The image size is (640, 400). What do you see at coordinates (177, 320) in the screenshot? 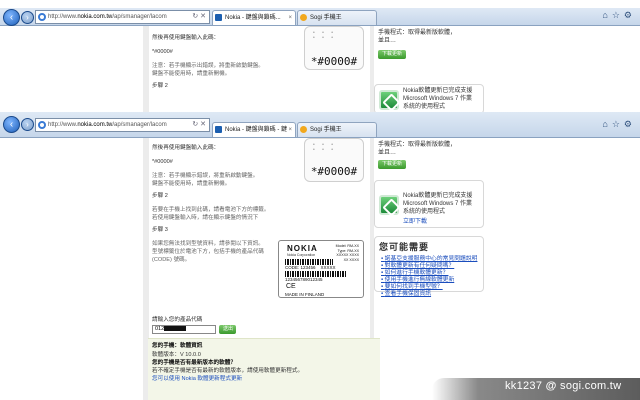
I see `input-prompt: 請輸入您的產品代碼` at bounding box center [177, 320].